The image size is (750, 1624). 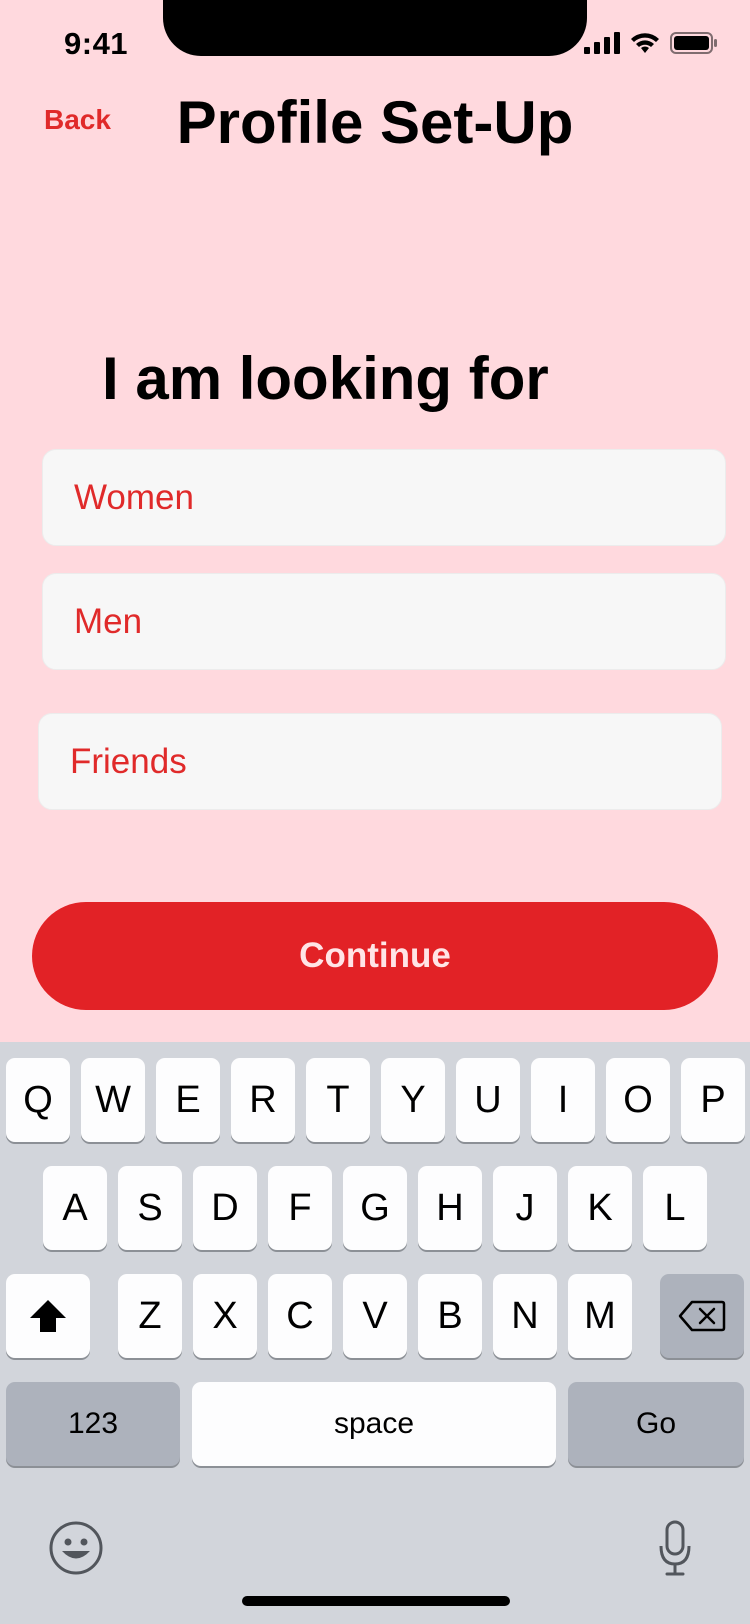 I want to click on key-y: Y, so click(x=413, y=1100).